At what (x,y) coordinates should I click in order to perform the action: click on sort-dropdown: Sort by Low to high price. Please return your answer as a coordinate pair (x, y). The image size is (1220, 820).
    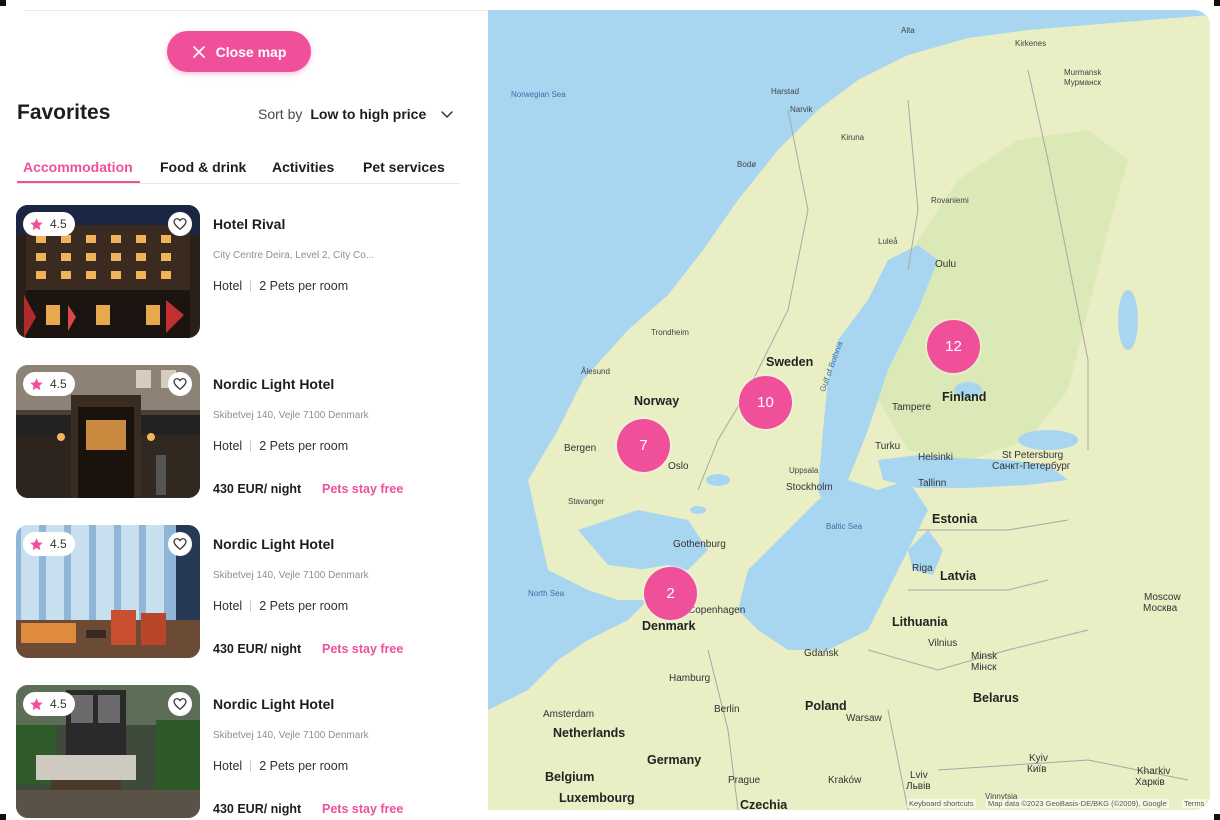
    Looking at the image, I should click on (356, 114).